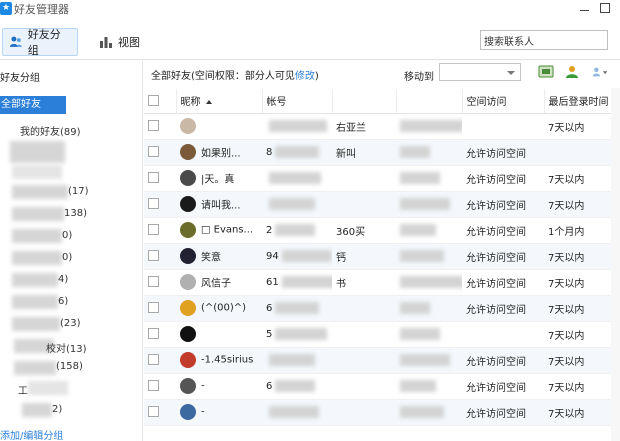  What do you see at coordinates (429, 101) in the screenshot?
I see `column-header-extra` at bounding box center [429, 101].